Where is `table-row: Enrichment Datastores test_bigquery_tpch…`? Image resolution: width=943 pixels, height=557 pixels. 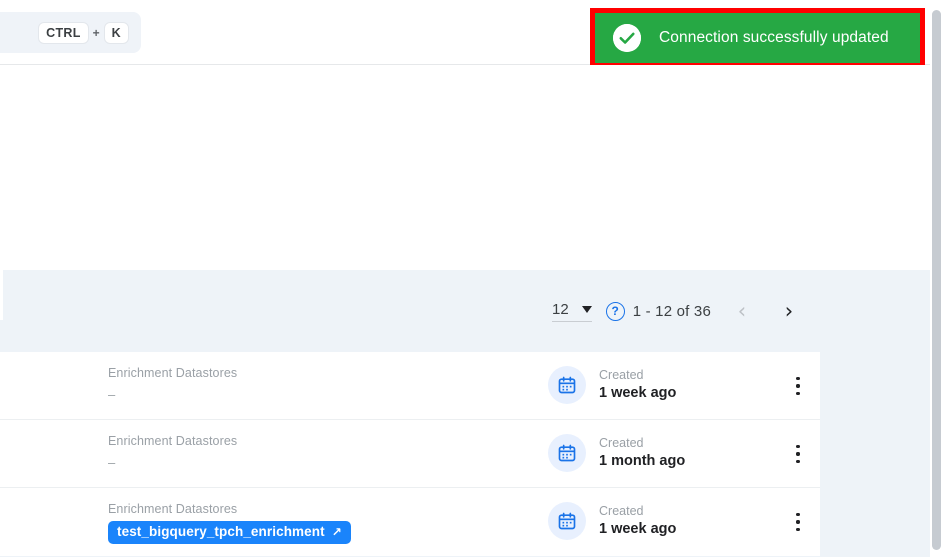
table-row: Enrichment Datastores test_bigquery_tpch… is located at coordinates (410, 522).